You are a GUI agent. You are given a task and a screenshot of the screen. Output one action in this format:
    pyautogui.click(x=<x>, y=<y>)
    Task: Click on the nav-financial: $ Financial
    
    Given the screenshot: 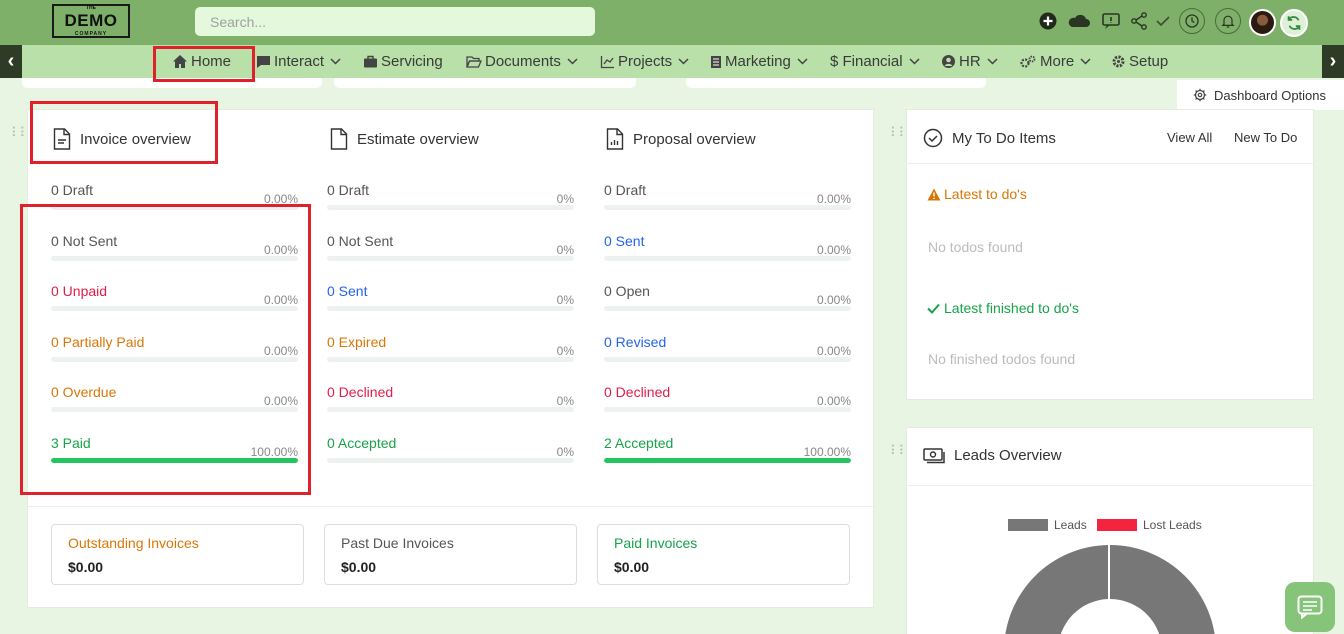 What is the action you would take?
    pyautogui.click(x=875, y=61)
    